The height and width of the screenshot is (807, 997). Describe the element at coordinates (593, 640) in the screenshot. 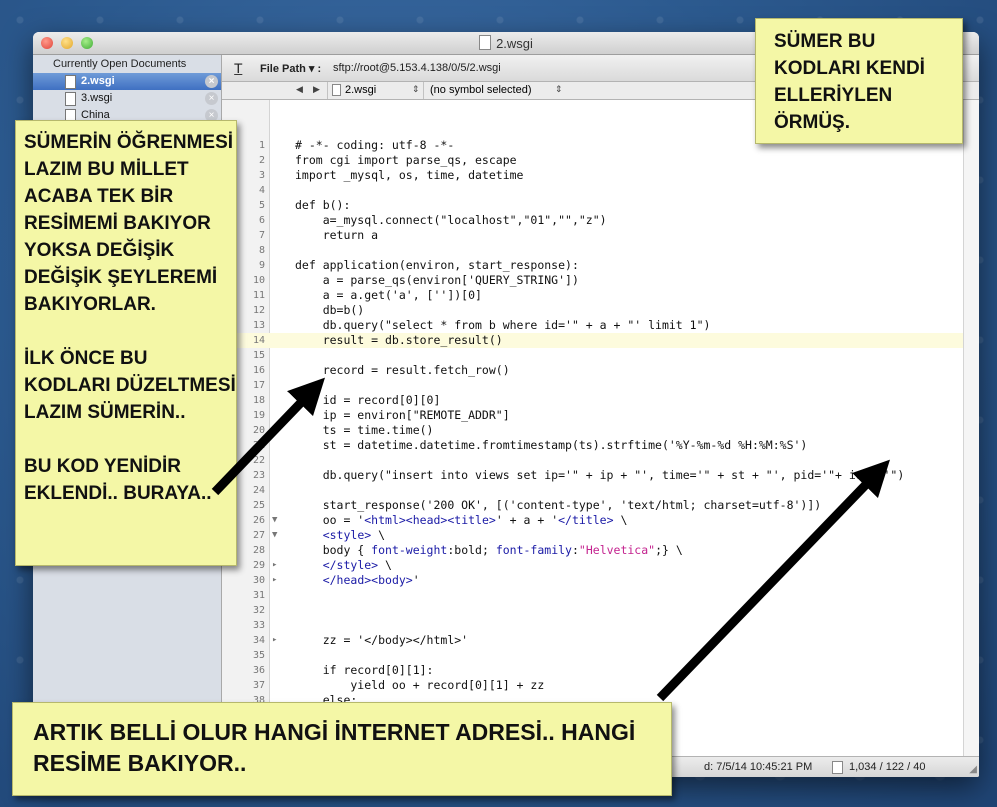

I see `code-line: 34 ▸ zz = '</body></html>'` at that location.